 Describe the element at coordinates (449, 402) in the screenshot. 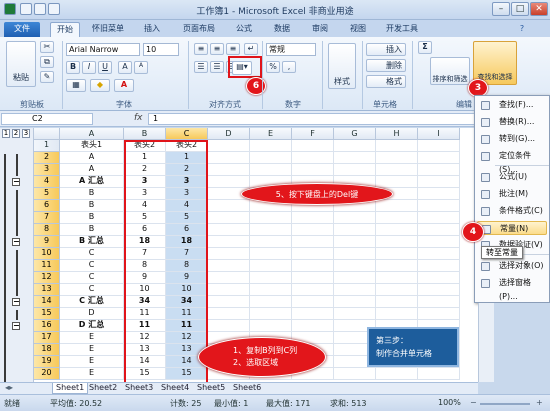

I see `zoom-level: 100%` at that location.